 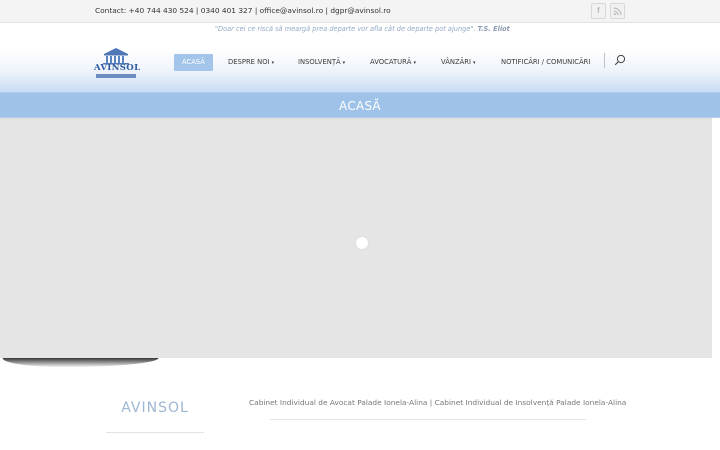 I want to click on slider-loading-dot, so click(x=362, y=243).